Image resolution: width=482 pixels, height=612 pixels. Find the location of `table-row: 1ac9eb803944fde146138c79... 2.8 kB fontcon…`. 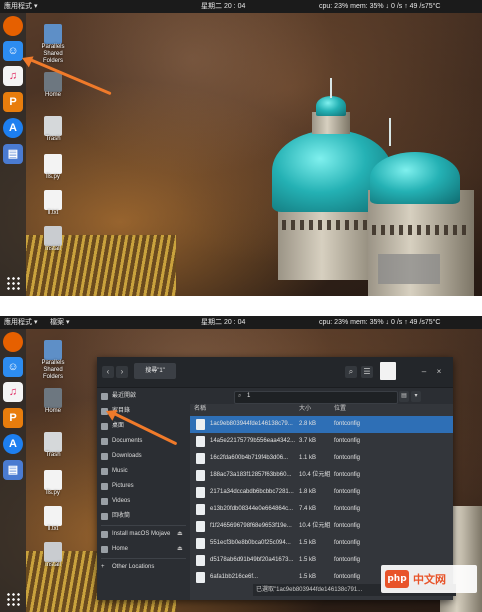

table-row: 1ac9eb803944fde146138c79... 2.8 kB fontcon… is located at coordinates (321, 424).